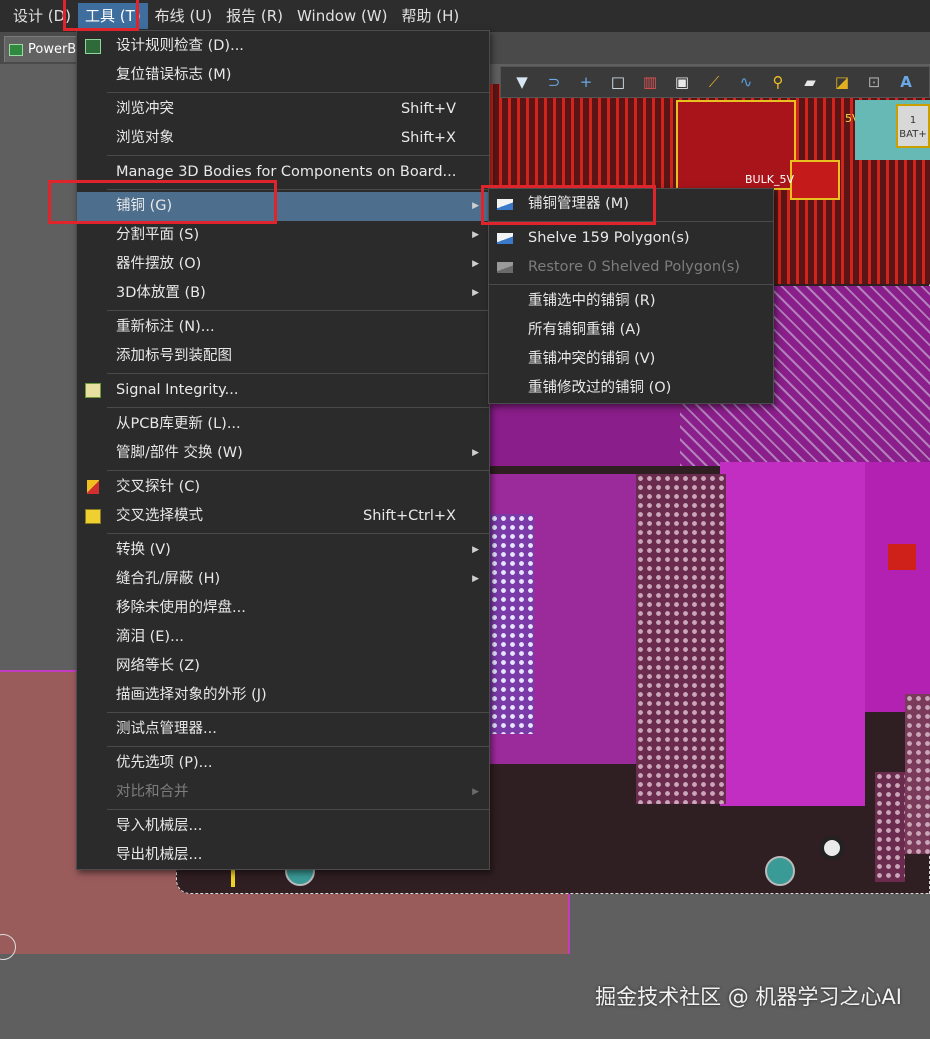 This screenshot has width=930, height=1039. I want to click on filter-icon: ▼, so click(522, 82).